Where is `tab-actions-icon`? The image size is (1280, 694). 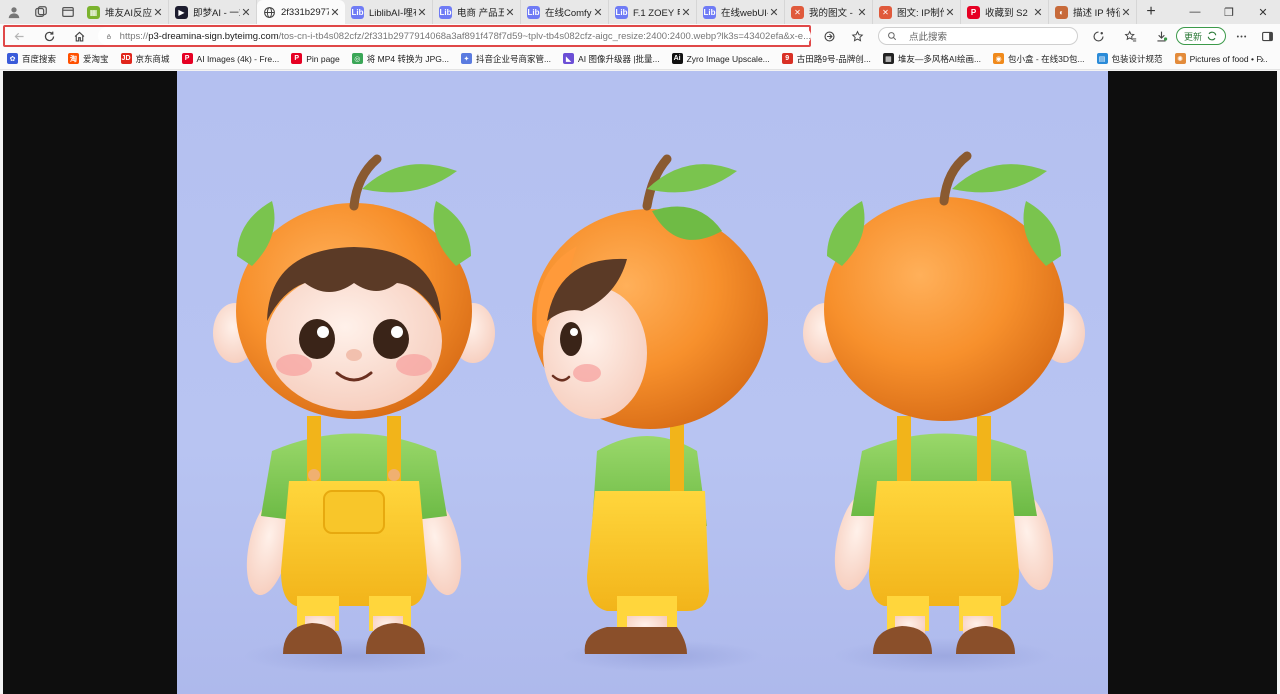 tab-actions-icon is located at coordinates (67, 12).